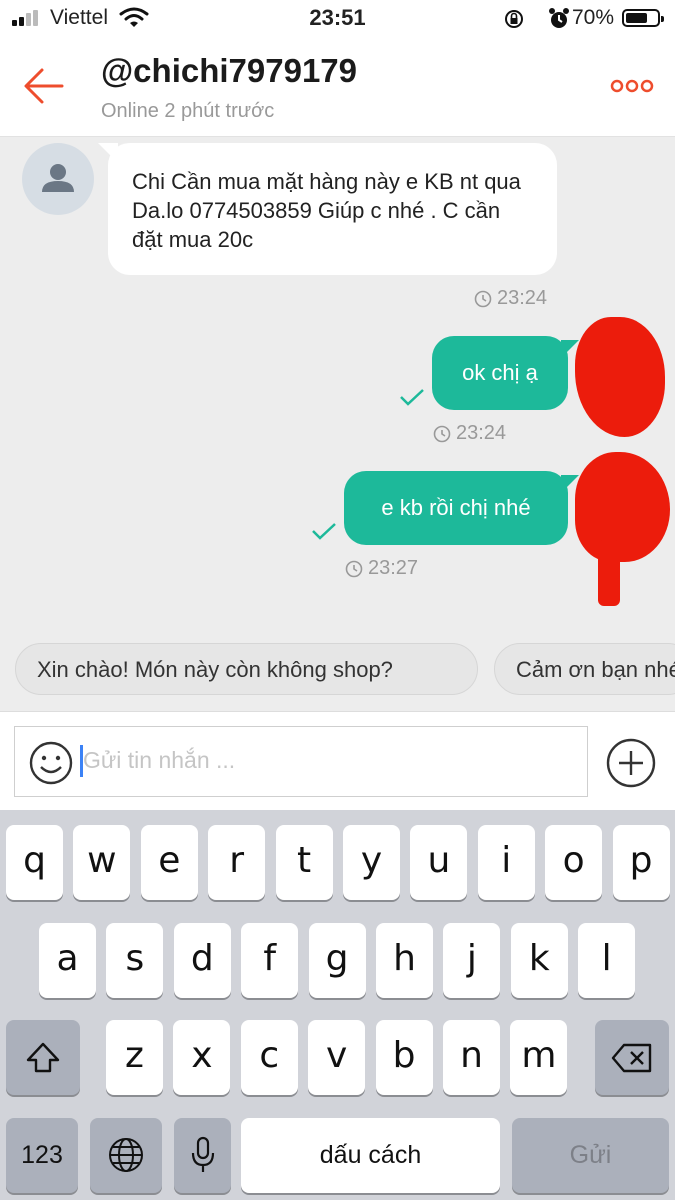 This screenshot has width=675, height=1200. Describe the element at coordinates (404, 960) in the screenshot. I see `key-h: h` at that location.